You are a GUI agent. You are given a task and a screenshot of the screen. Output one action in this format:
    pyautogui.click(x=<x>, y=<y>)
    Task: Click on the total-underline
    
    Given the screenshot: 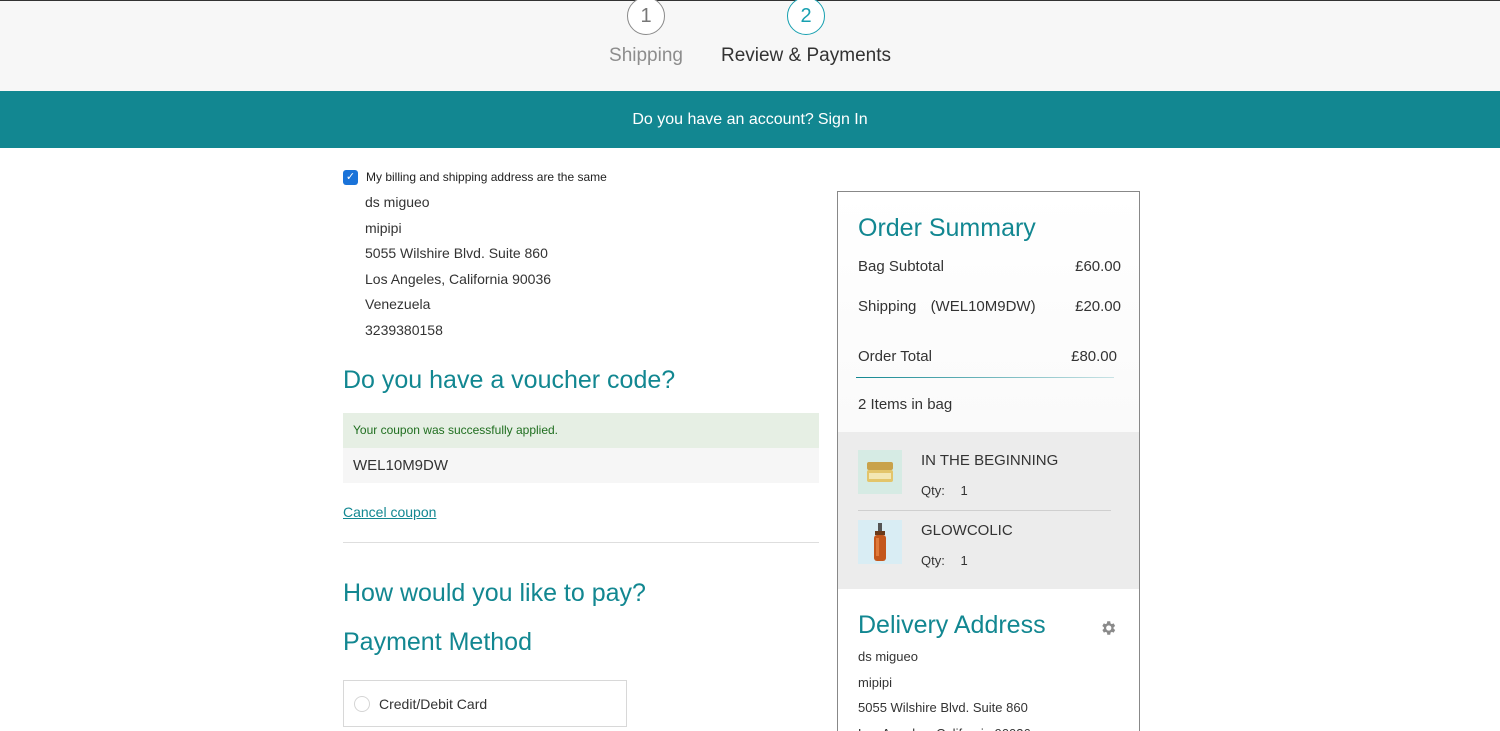 What is the action you would take?
    pyautogui.click(x=985, y=377)
    